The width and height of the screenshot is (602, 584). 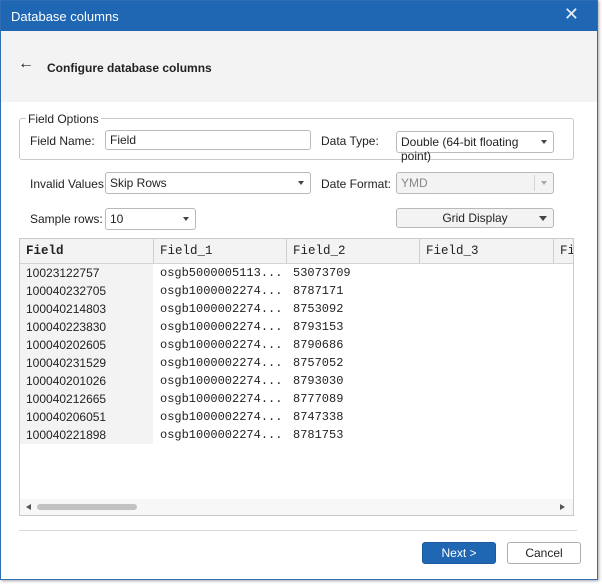 I want to click on table-cell: 8777089, so click(x=318, y=399).